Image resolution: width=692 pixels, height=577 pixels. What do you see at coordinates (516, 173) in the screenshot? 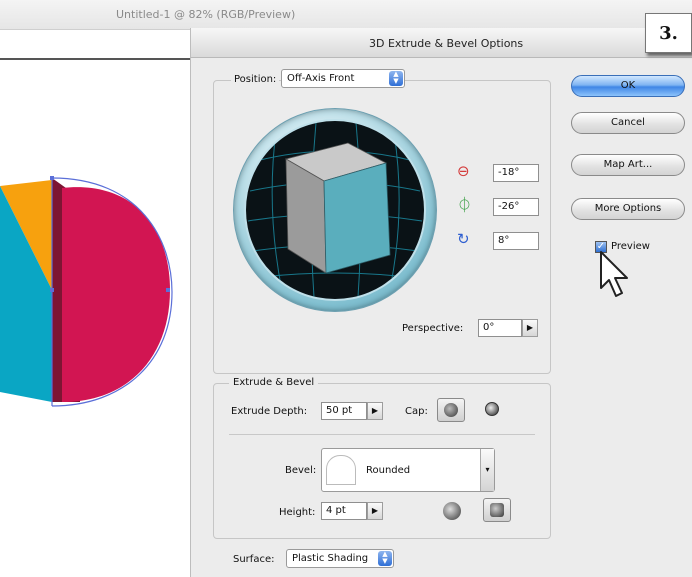
I see `x-rotation-field: -18°` at bounding box center [516, 173].